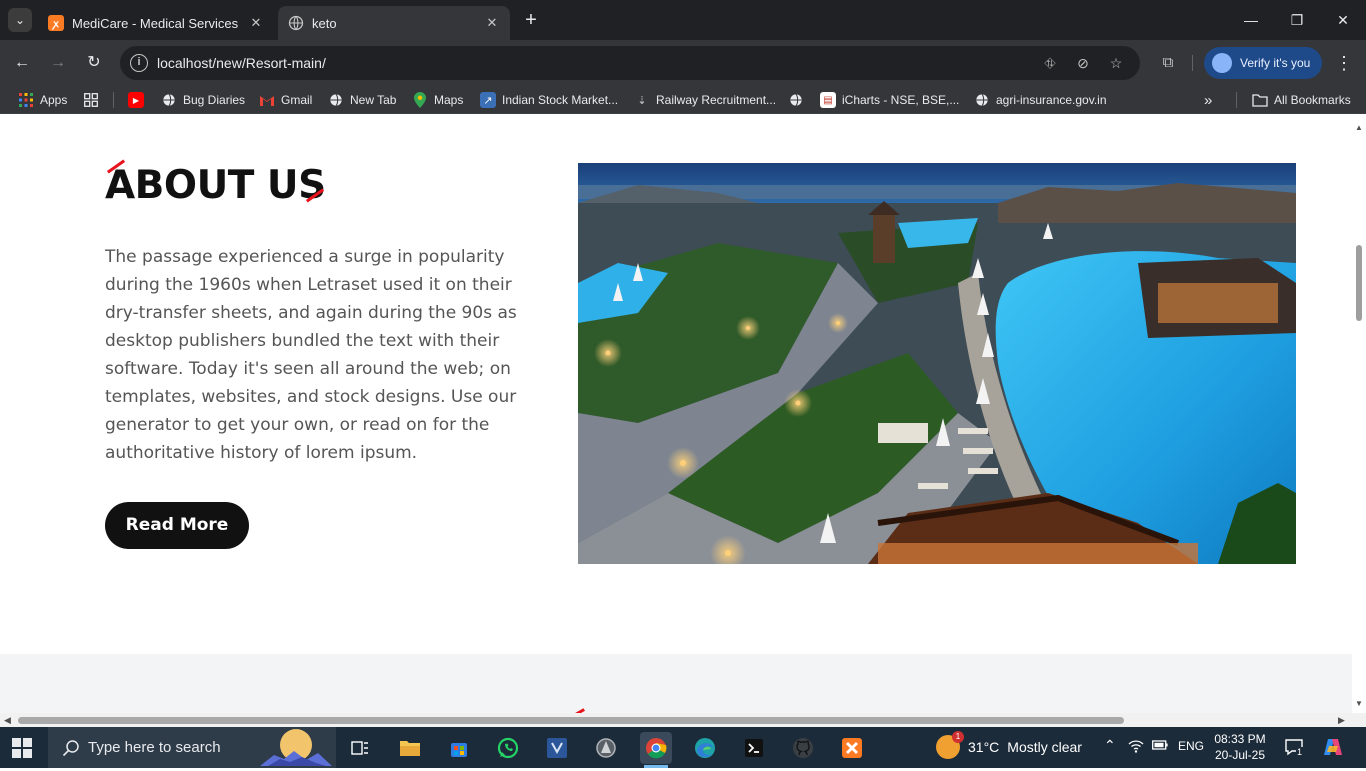 This screenshot has height=771, width=1366. I want to click on tab-keto: keto ✕, so click(394, 23).